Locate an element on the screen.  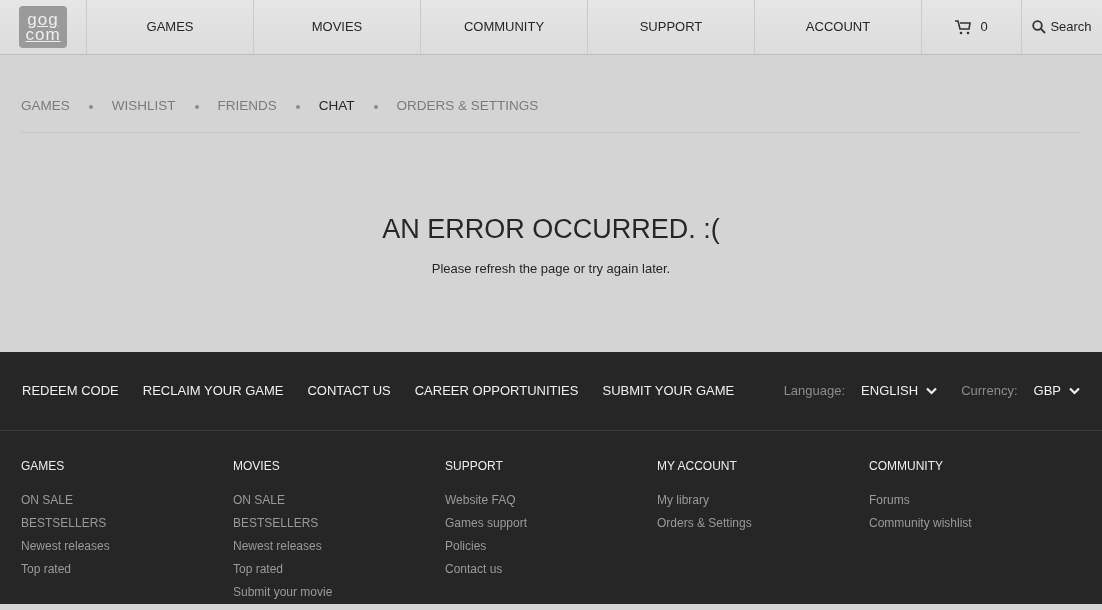
footer-link: Policies is located at coordinates (551, 546).